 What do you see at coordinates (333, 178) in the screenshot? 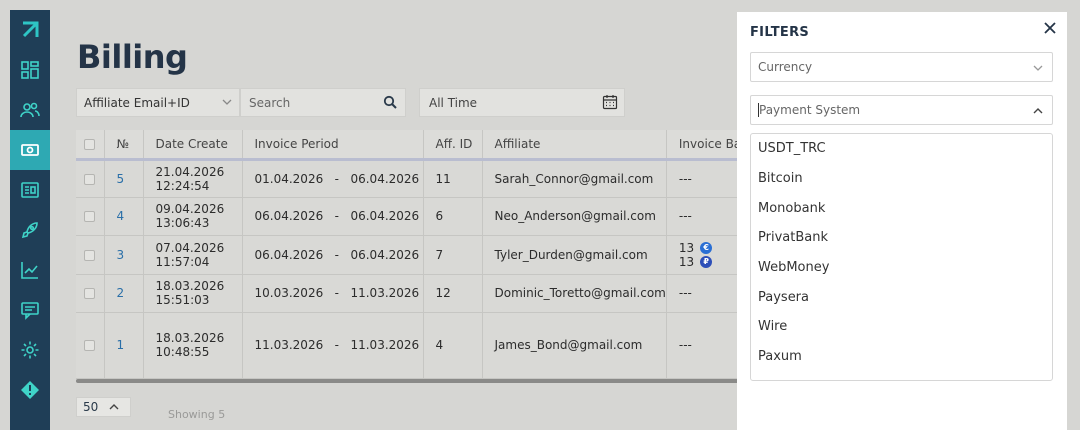
I see `invoice-period-cell: 01.04.2026 - 06.04.2026` at bounding box center [333, 178].